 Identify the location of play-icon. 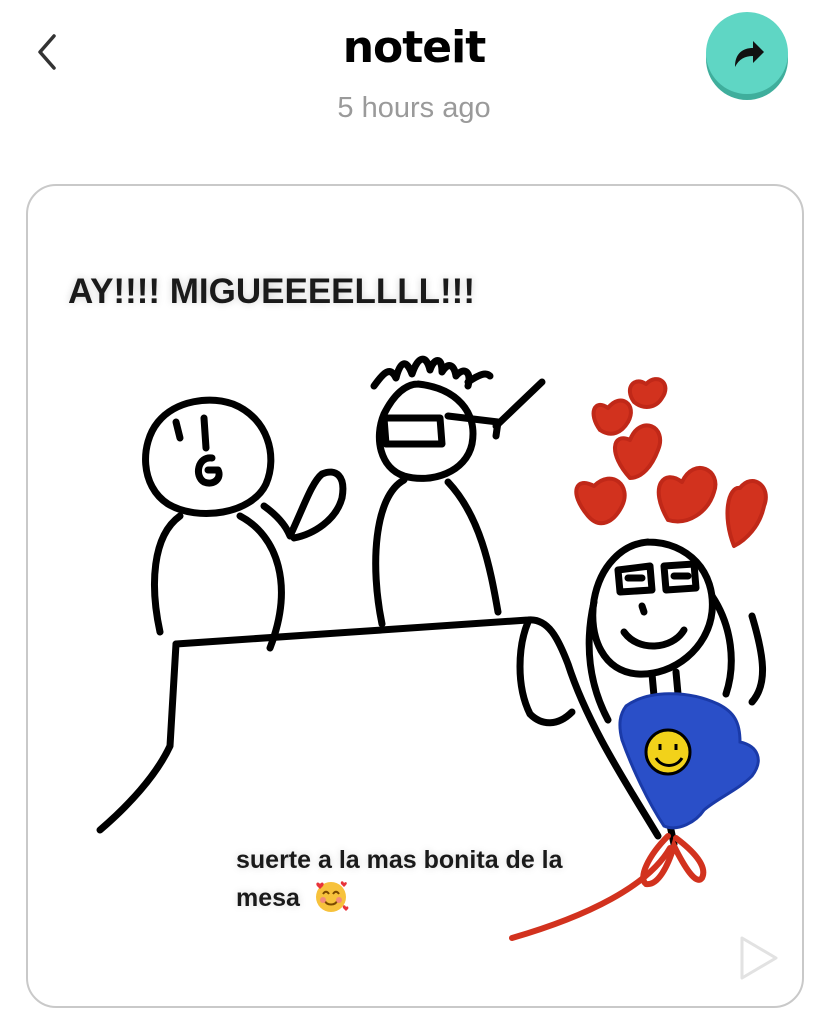
(759, 958).